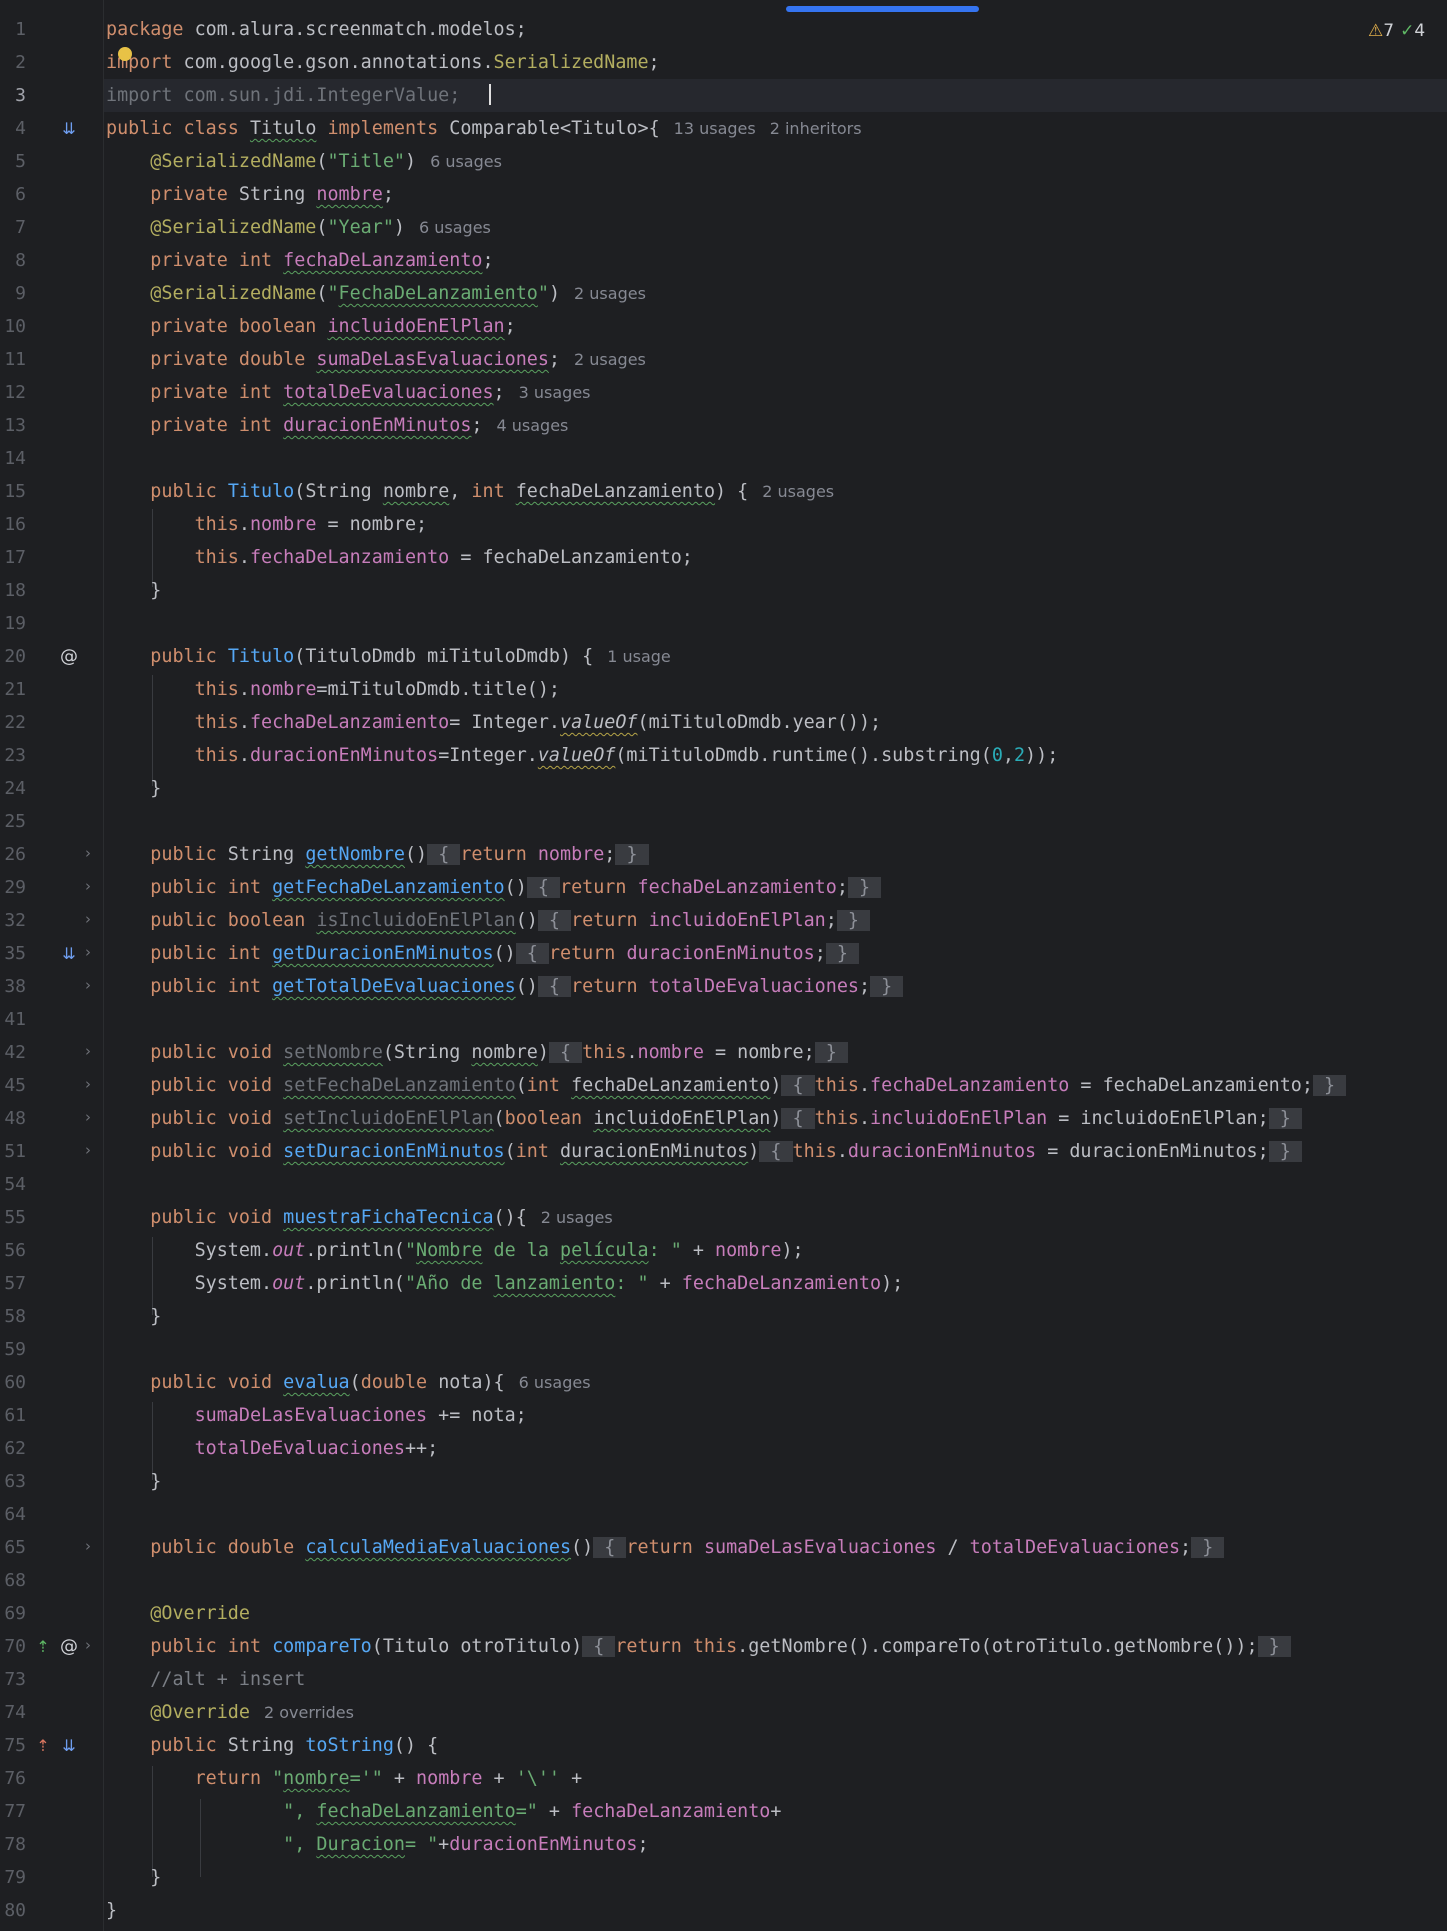  Describe the element at coordinates (51, 1118) in the screenshot. I see `gutter-row: 48 ›` at that location.